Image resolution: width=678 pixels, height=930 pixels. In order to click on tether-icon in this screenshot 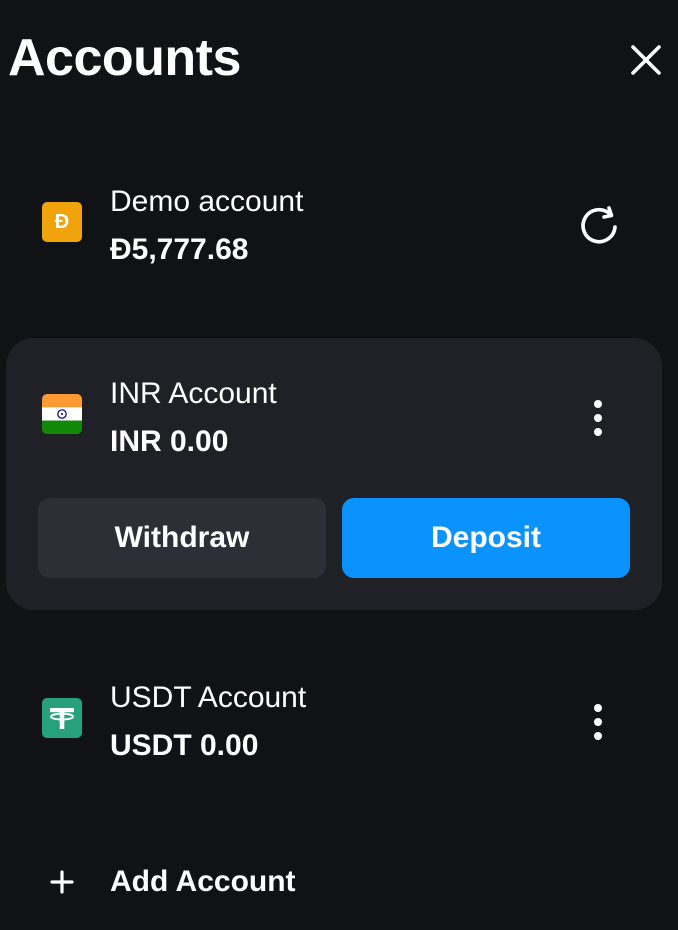, I will do `click(62, 718)`.